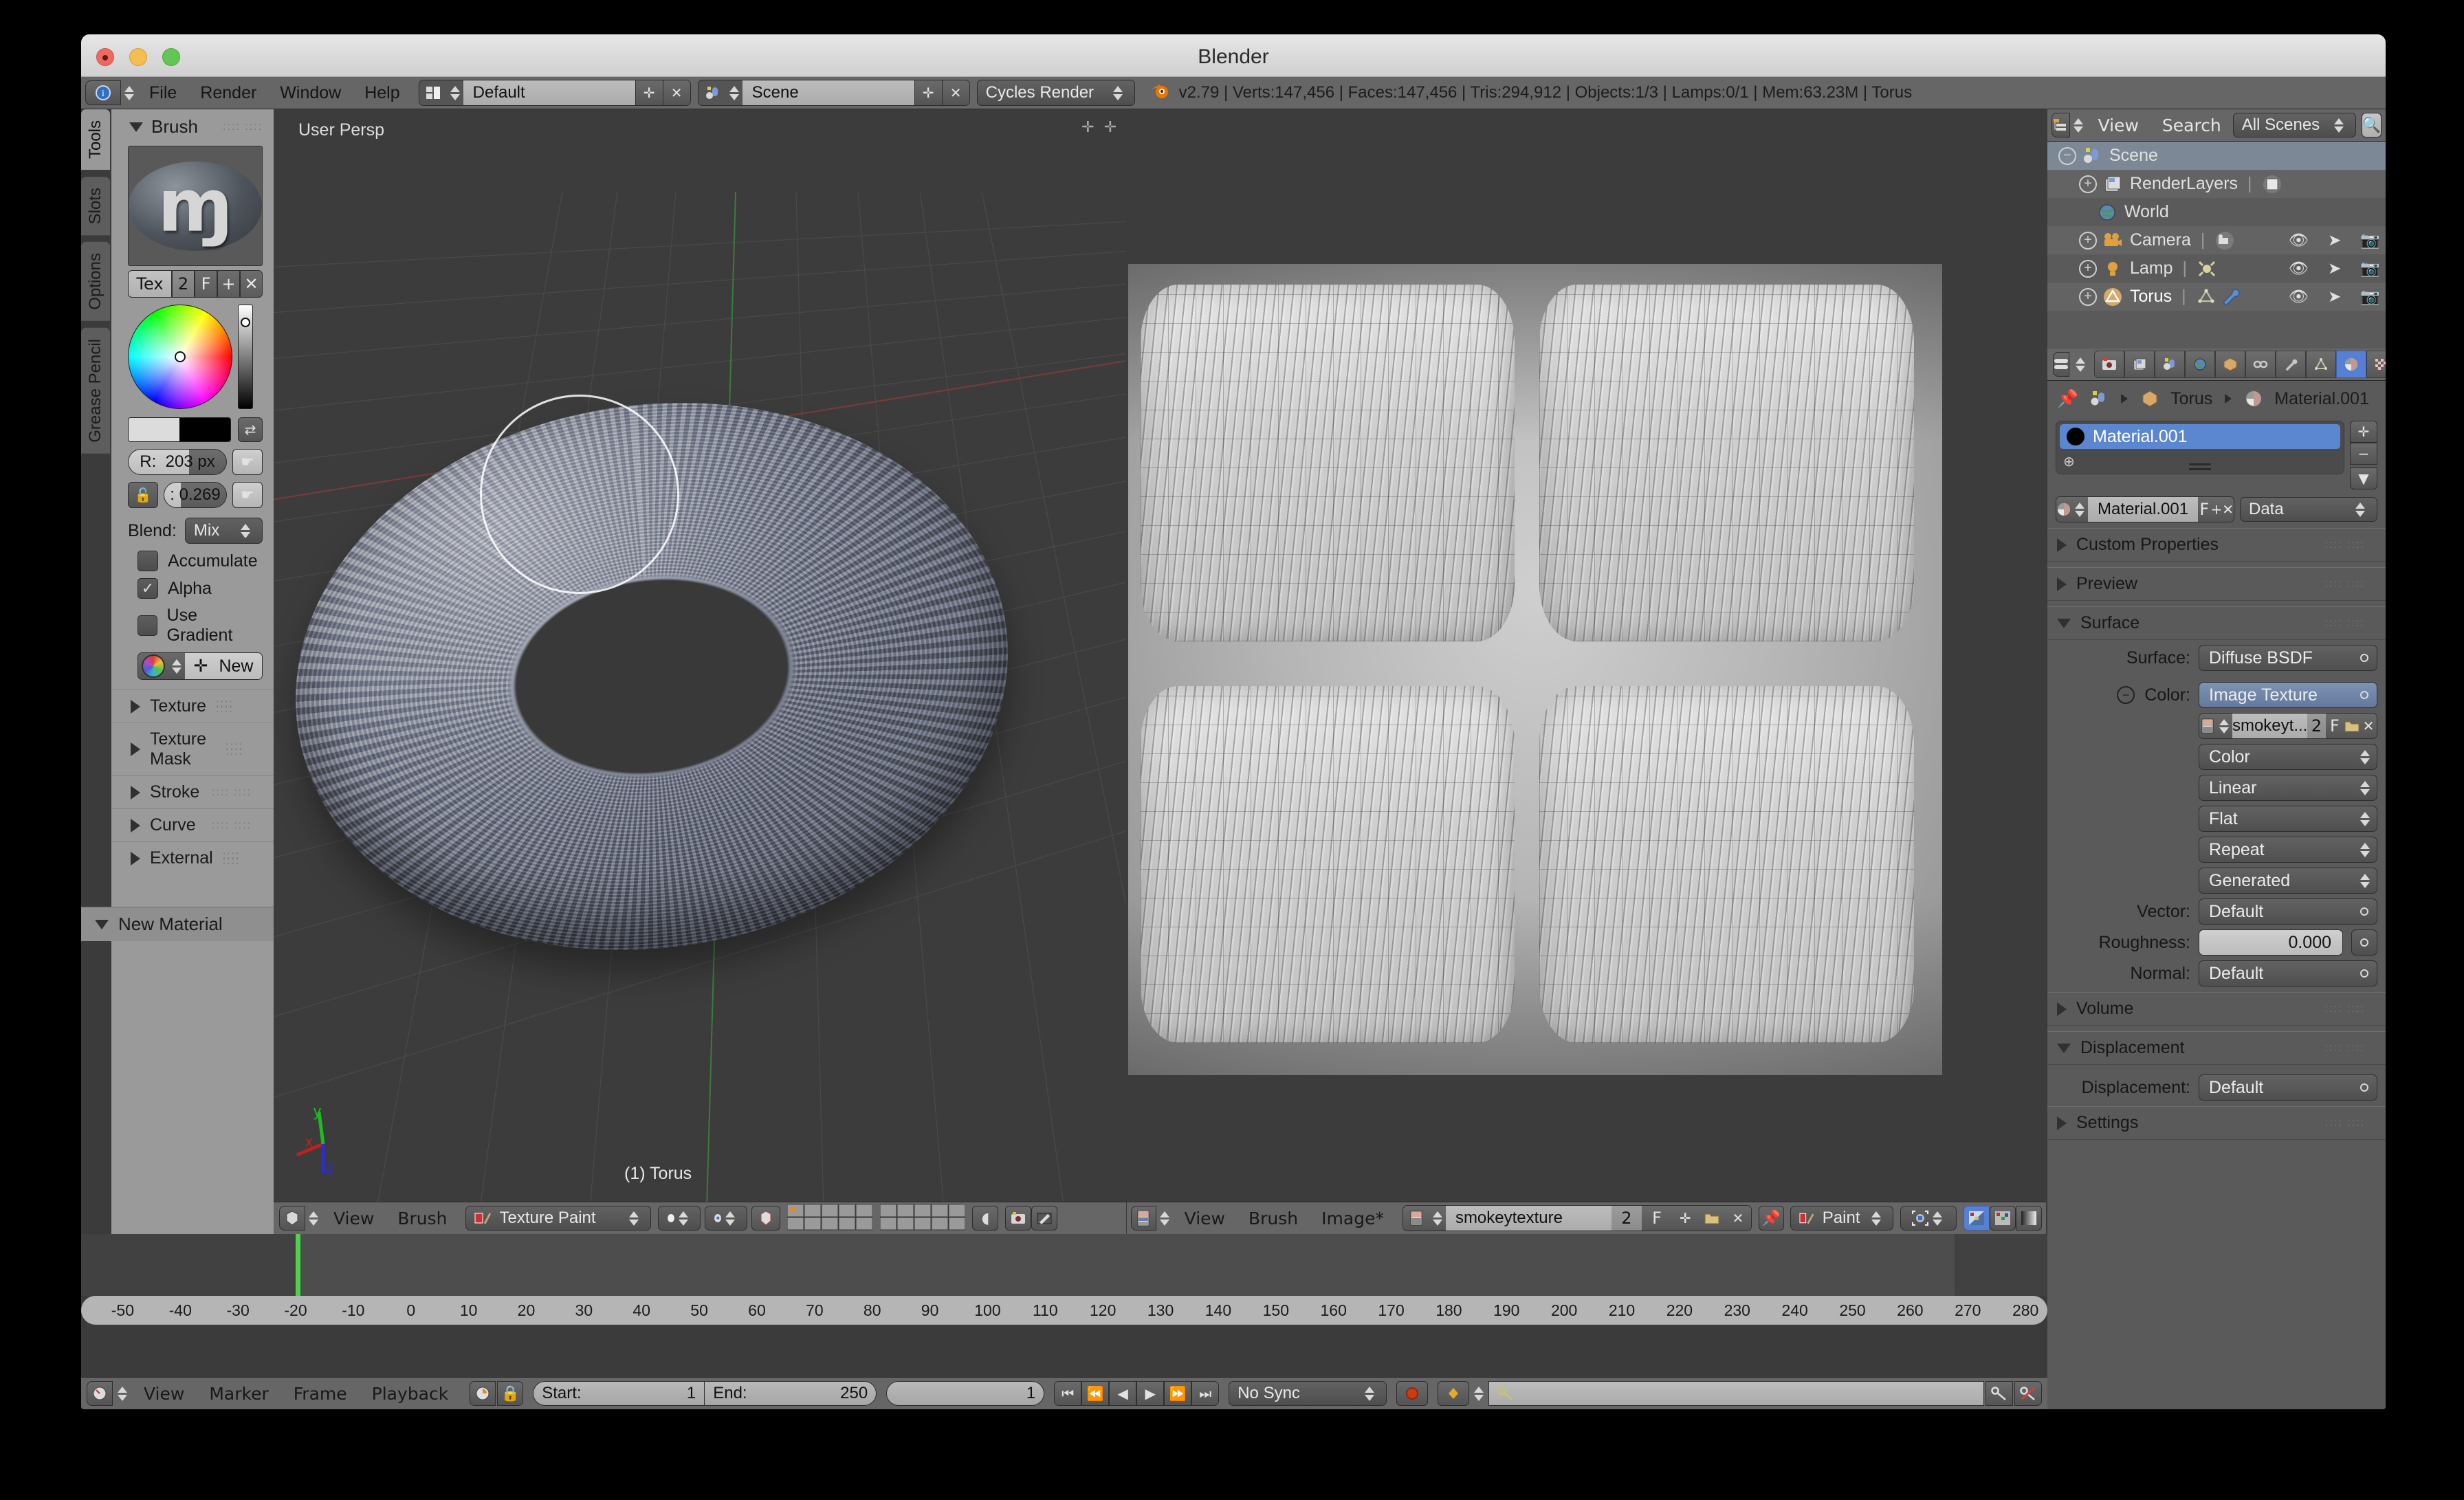 The width and height of the screenshot is (2464, 1500). I want to click on use-preview-range-icon, so click(483, 1393).